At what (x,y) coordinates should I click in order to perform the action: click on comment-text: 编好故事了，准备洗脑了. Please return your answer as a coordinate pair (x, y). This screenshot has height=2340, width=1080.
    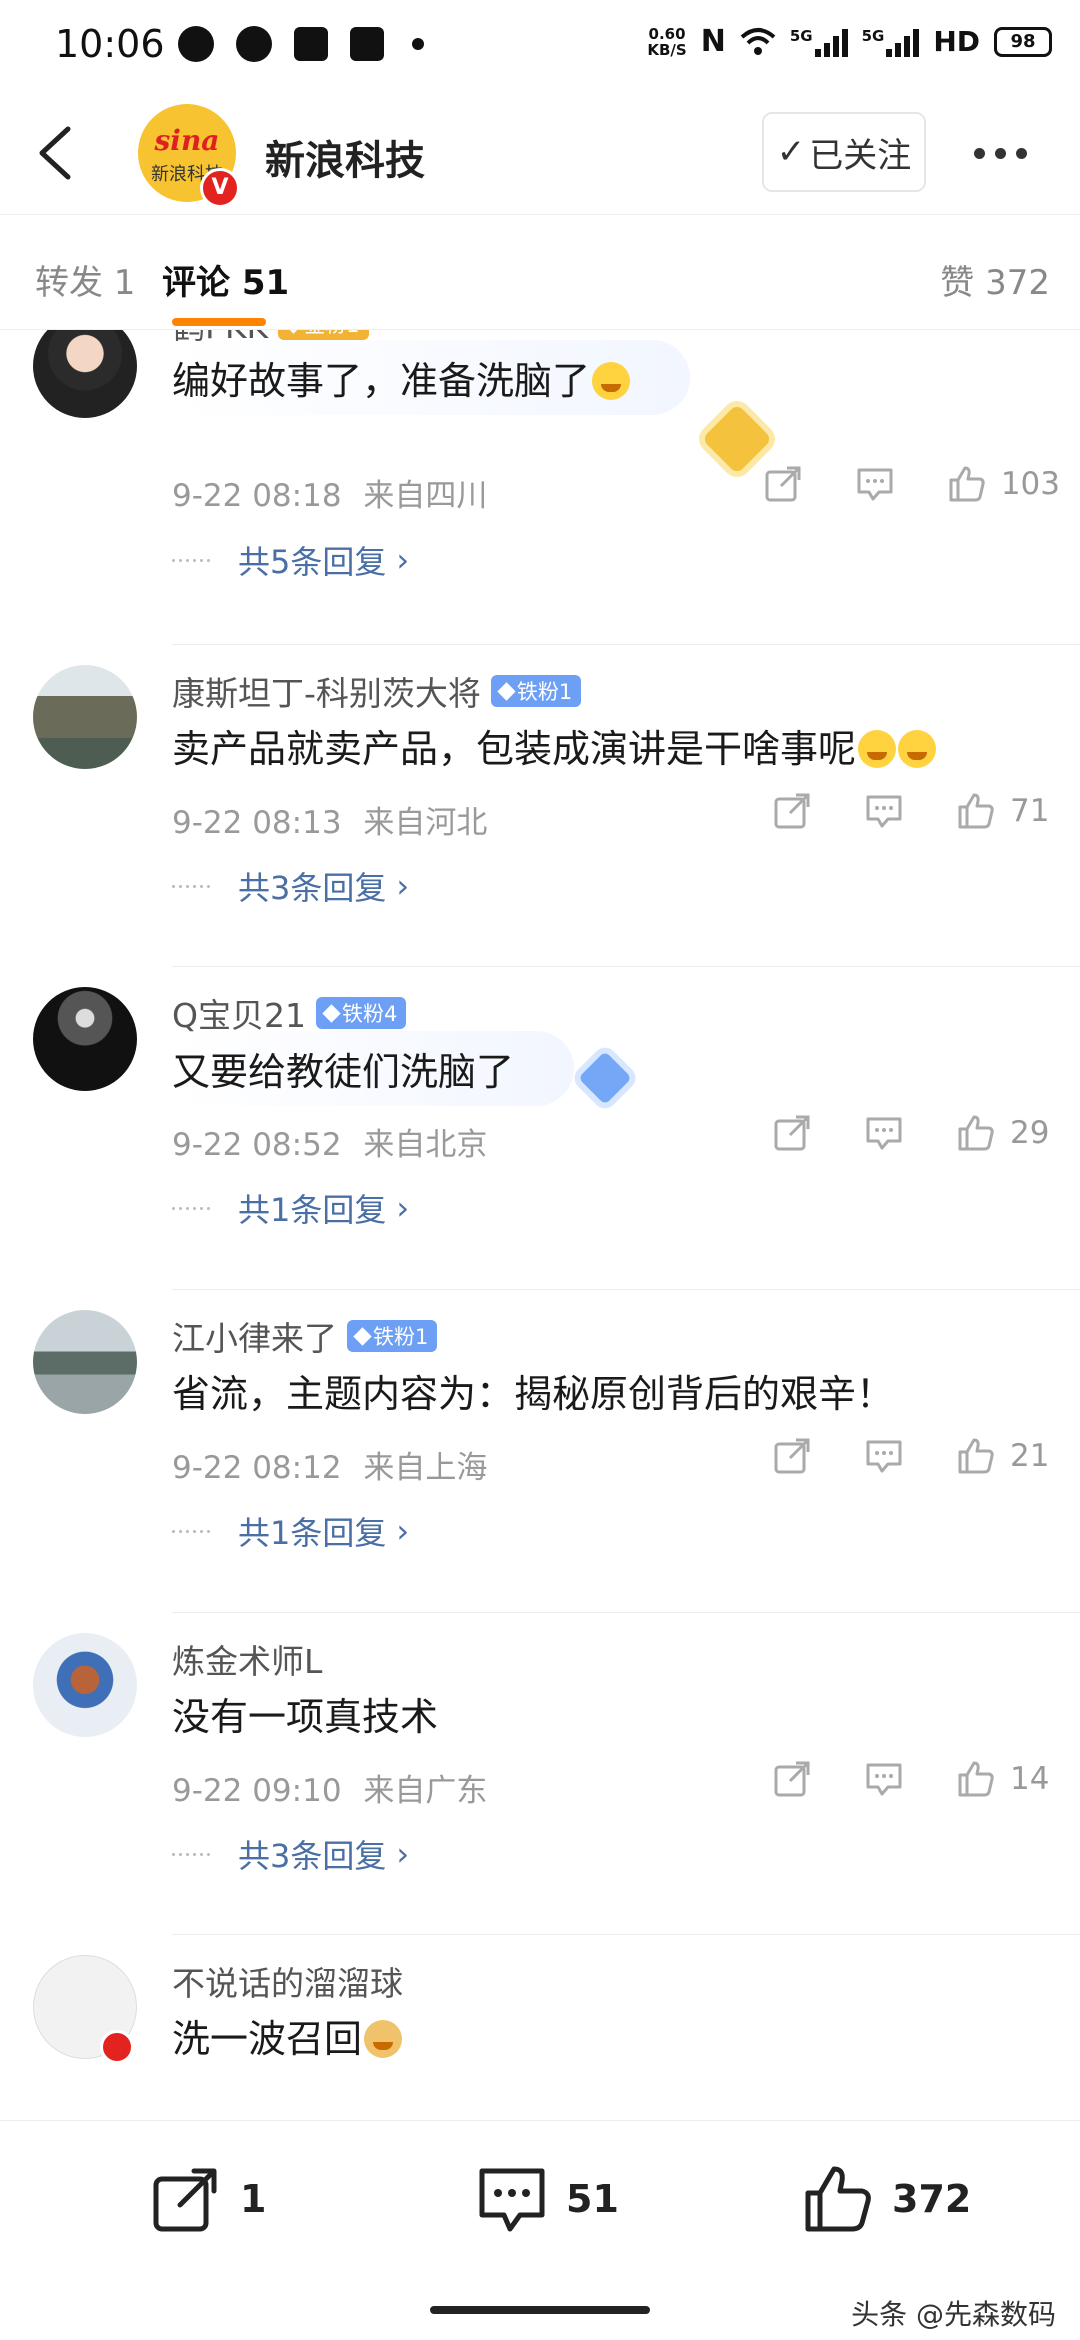
    Looking at the image, I should click on (431, 377).